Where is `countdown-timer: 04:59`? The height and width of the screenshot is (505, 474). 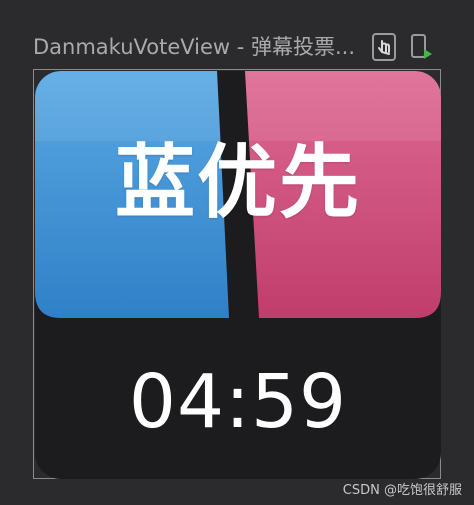
countdown-timer: 04:59 is located at coordinates (238, 402).